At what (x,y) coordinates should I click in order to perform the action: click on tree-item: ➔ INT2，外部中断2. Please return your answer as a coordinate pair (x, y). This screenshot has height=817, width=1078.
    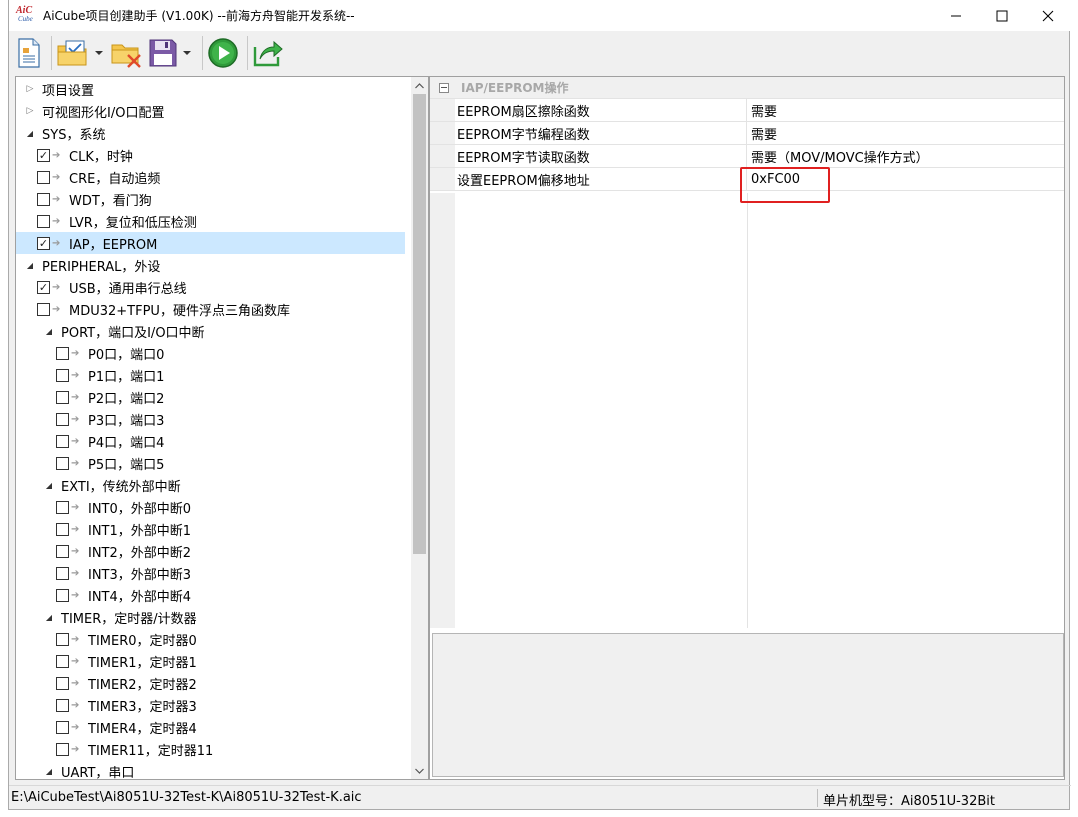
    Looking at the image, I should click on (210, 551).